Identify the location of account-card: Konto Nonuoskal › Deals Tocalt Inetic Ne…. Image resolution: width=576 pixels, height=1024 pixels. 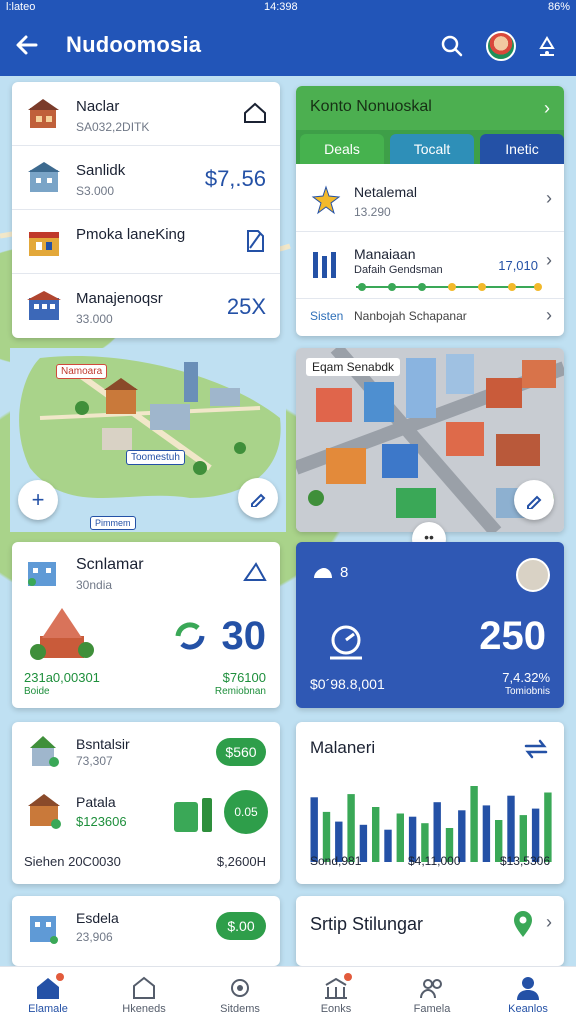
(430, 211).